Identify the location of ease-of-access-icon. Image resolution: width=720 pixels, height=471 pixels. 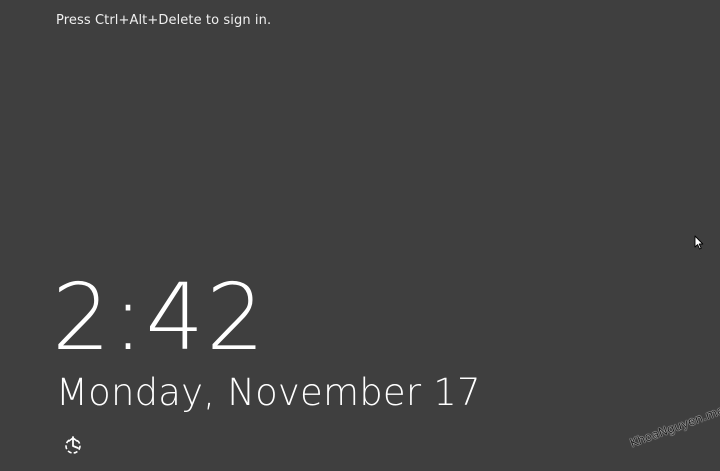
(73, 445).